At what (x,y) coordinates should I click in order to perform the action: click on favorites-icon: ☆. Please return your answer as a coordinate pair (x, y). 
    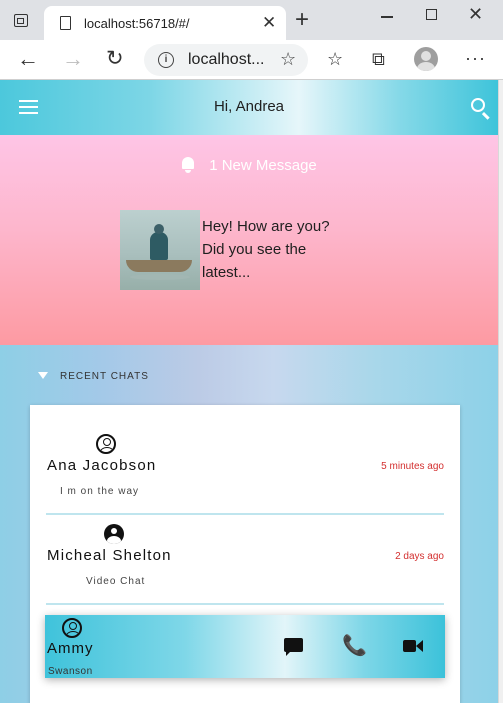
    Looking at the image, I should click on (335, 59).